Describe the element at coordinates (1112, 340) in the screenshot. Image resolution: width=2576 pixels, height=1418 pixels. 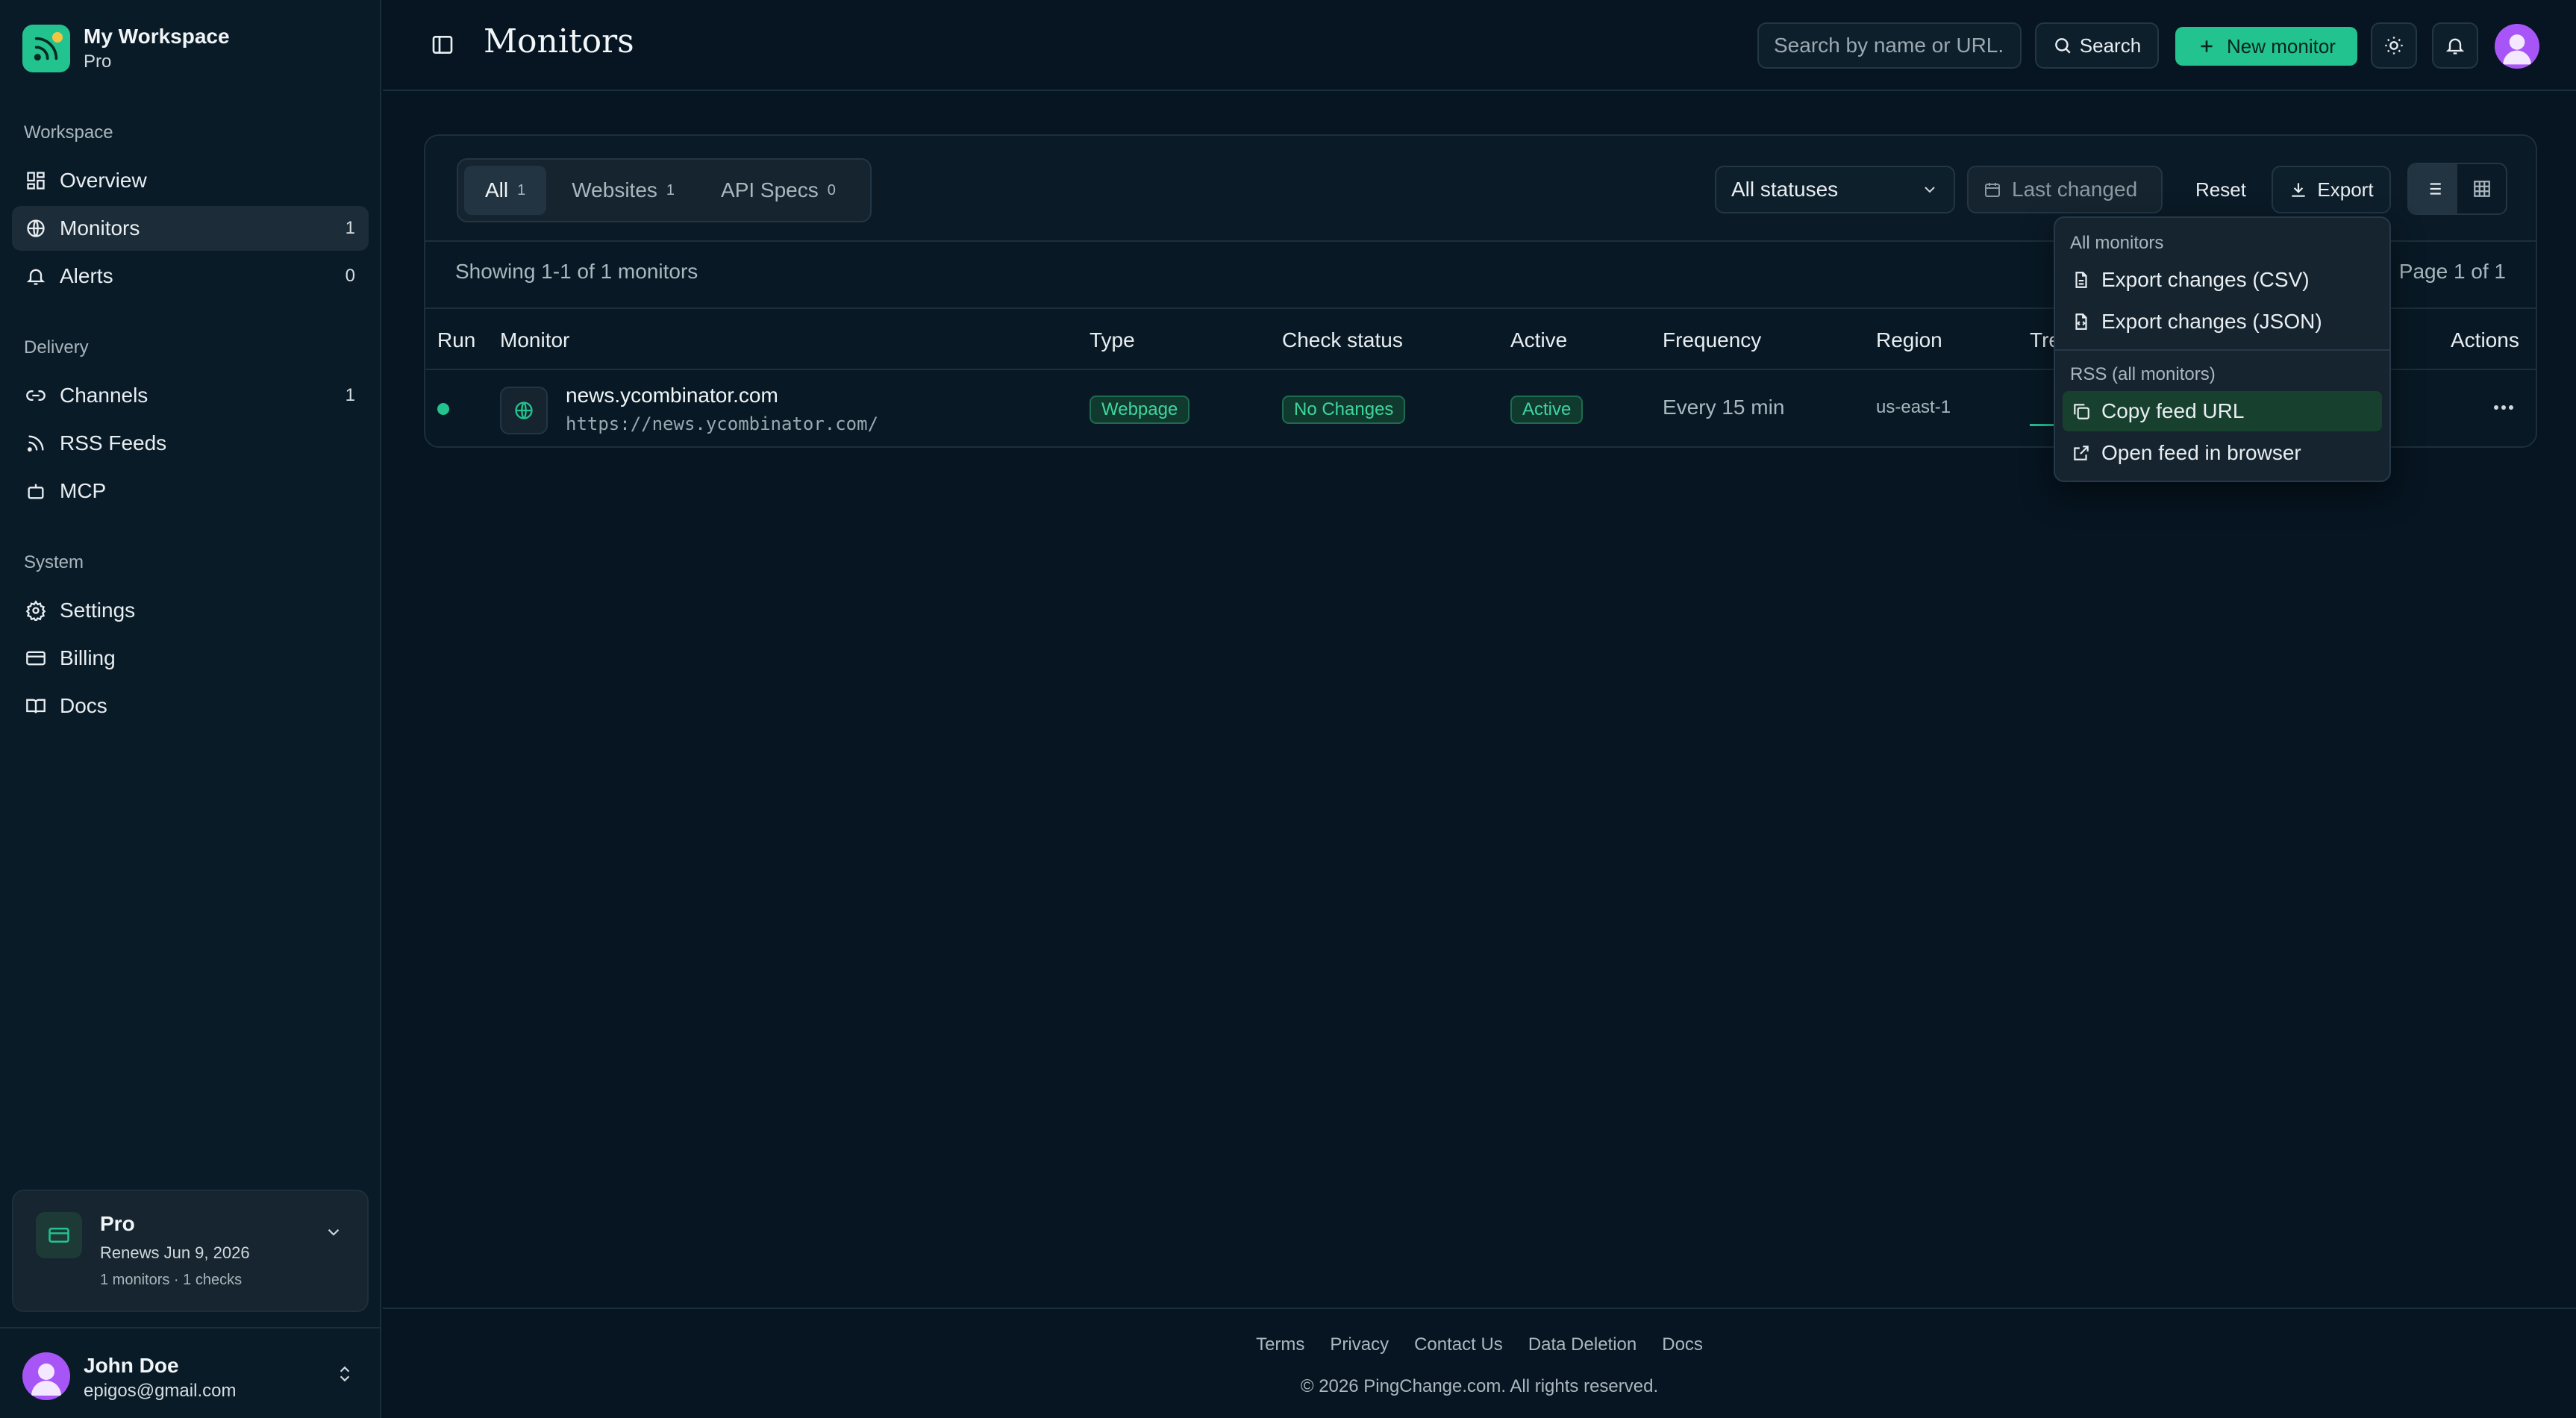
I see `column-header-type: Type` at that location.